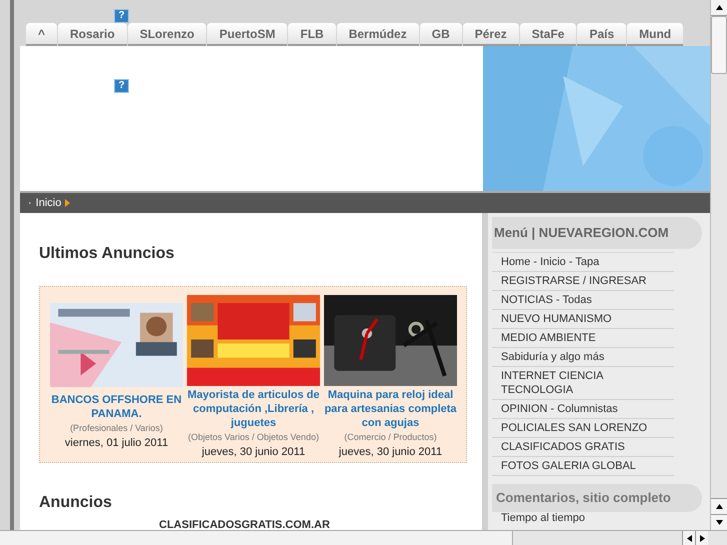 This screenshot has width=727, height=545. I want to click on horizontal-scrollbar, so click(363, 537).